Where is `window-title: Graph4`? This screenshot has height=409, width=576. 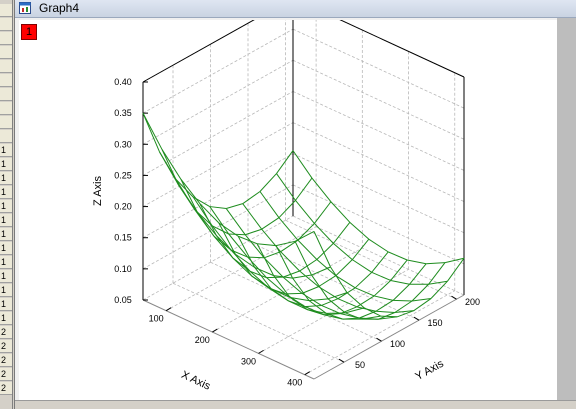
window-title: Graph4 is located at coordinates (59, 8).